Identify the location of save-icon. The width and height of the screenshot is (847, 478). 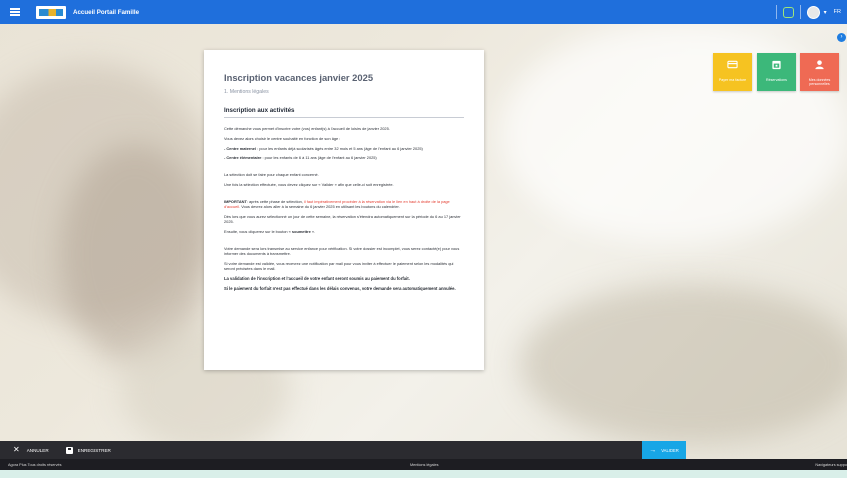
(69, 450).